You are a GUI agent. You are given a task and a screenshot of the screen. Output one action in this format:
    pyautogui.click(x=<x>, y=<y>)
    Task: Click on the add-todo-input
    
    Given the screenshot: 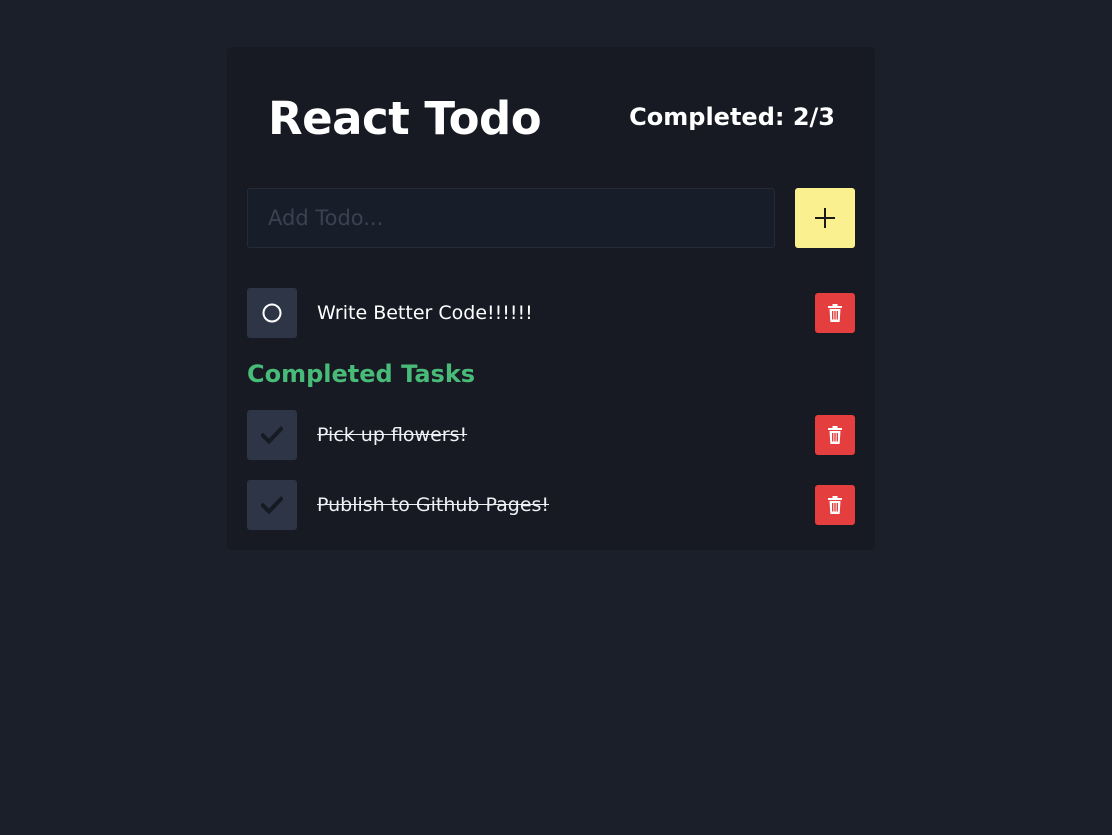 What is the action you would take?
    pyautogui.click(x=511, y=218)
    